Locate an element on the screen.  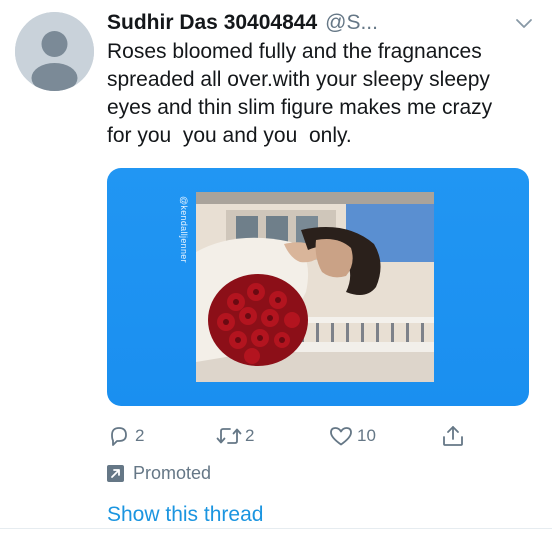
reply-button: 2 is located at coordinates (125, 436).